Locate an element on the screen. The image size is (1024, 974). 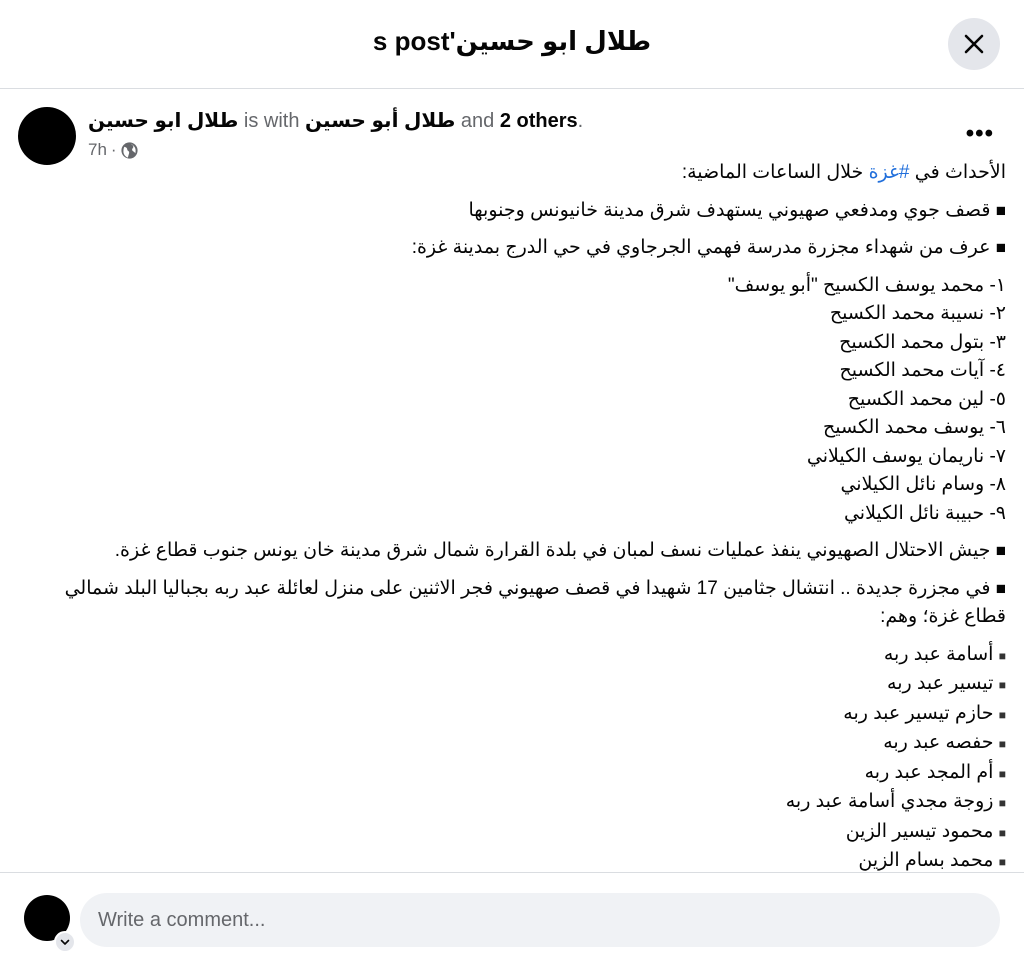
close-button is located at coordinates (974, 44).